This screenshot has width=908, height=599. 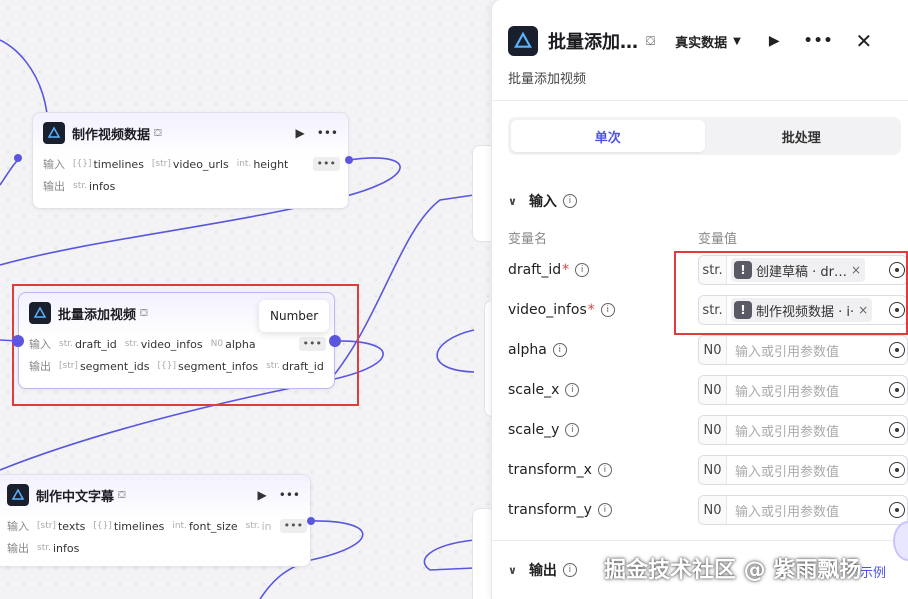 I want to click on node-title: 制作视频数据, so click(x=111, y=135).